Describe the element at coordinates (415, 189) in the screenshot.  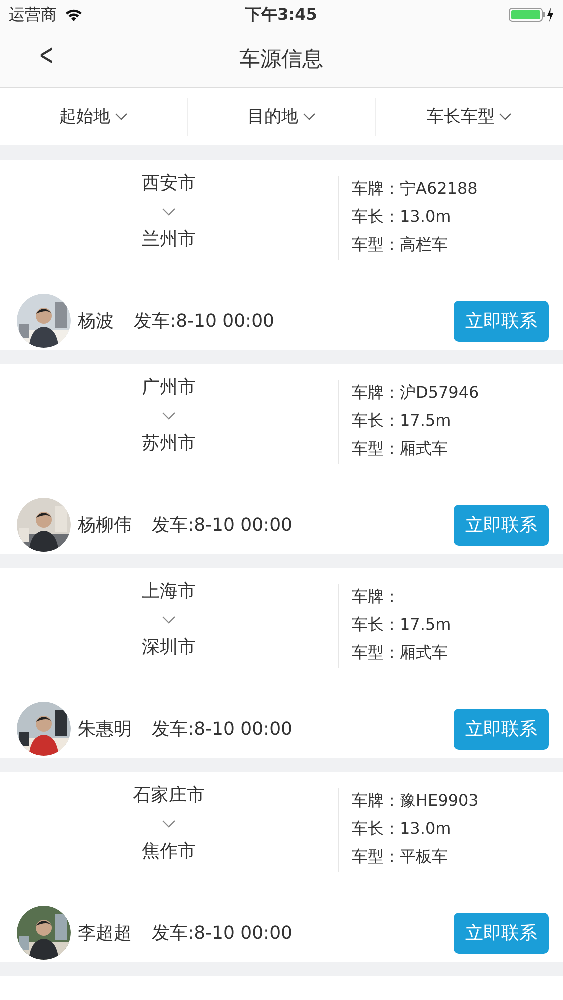
I see `vehicle-detail: 车牌：宁A62188` at that location.